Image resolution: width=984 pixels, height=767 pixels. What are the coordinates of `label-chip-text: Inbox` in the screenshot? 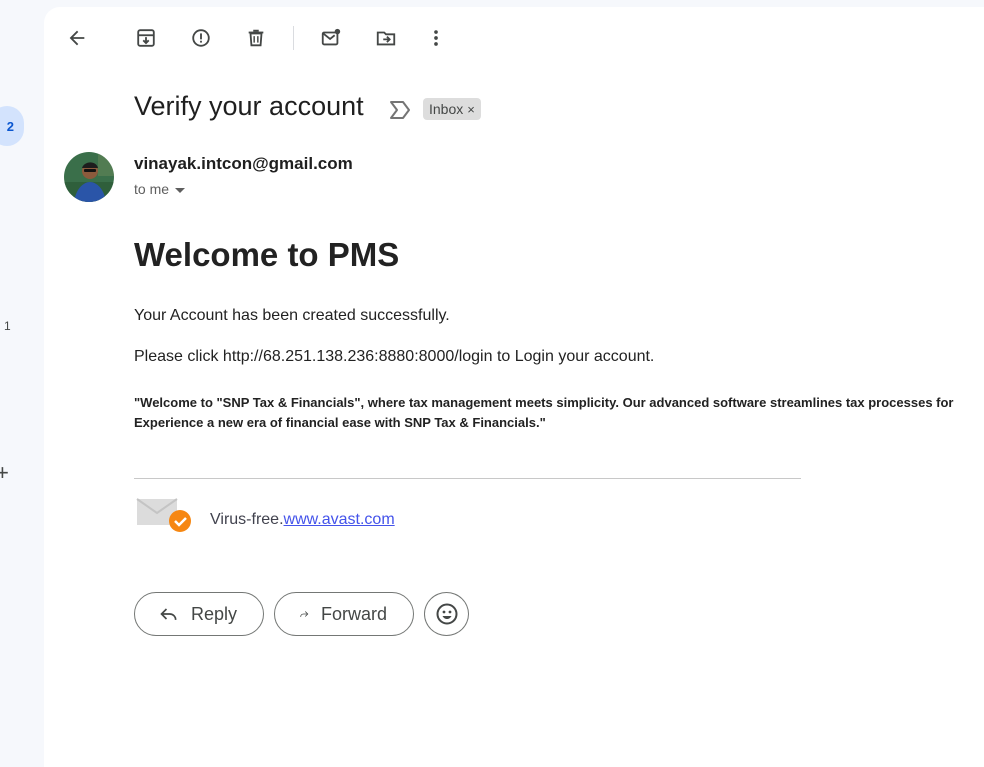 It's located at (446, 109).